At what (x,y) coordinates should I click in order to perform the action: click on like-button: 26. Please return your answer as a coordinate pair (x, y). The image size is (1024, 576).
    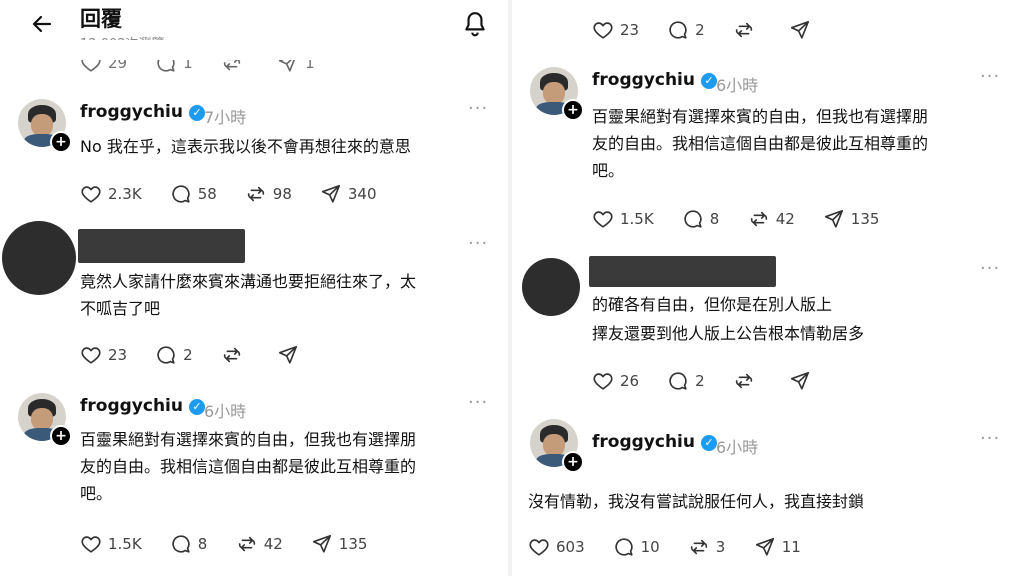
    Looking at the image, I should click on (615, 381).